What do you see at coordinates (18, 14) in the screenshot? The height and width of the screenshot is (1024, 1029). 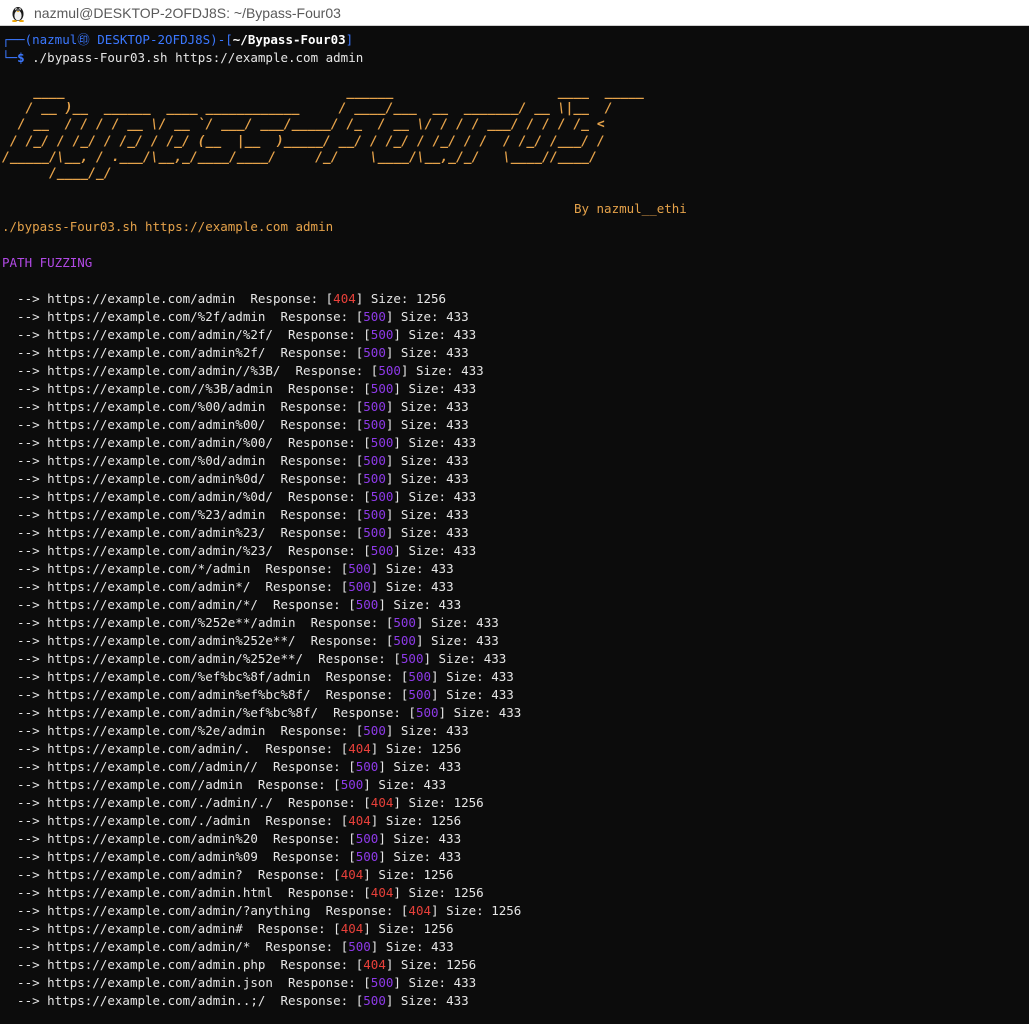 I see `tux-icon` at bounding box center [18, 14].